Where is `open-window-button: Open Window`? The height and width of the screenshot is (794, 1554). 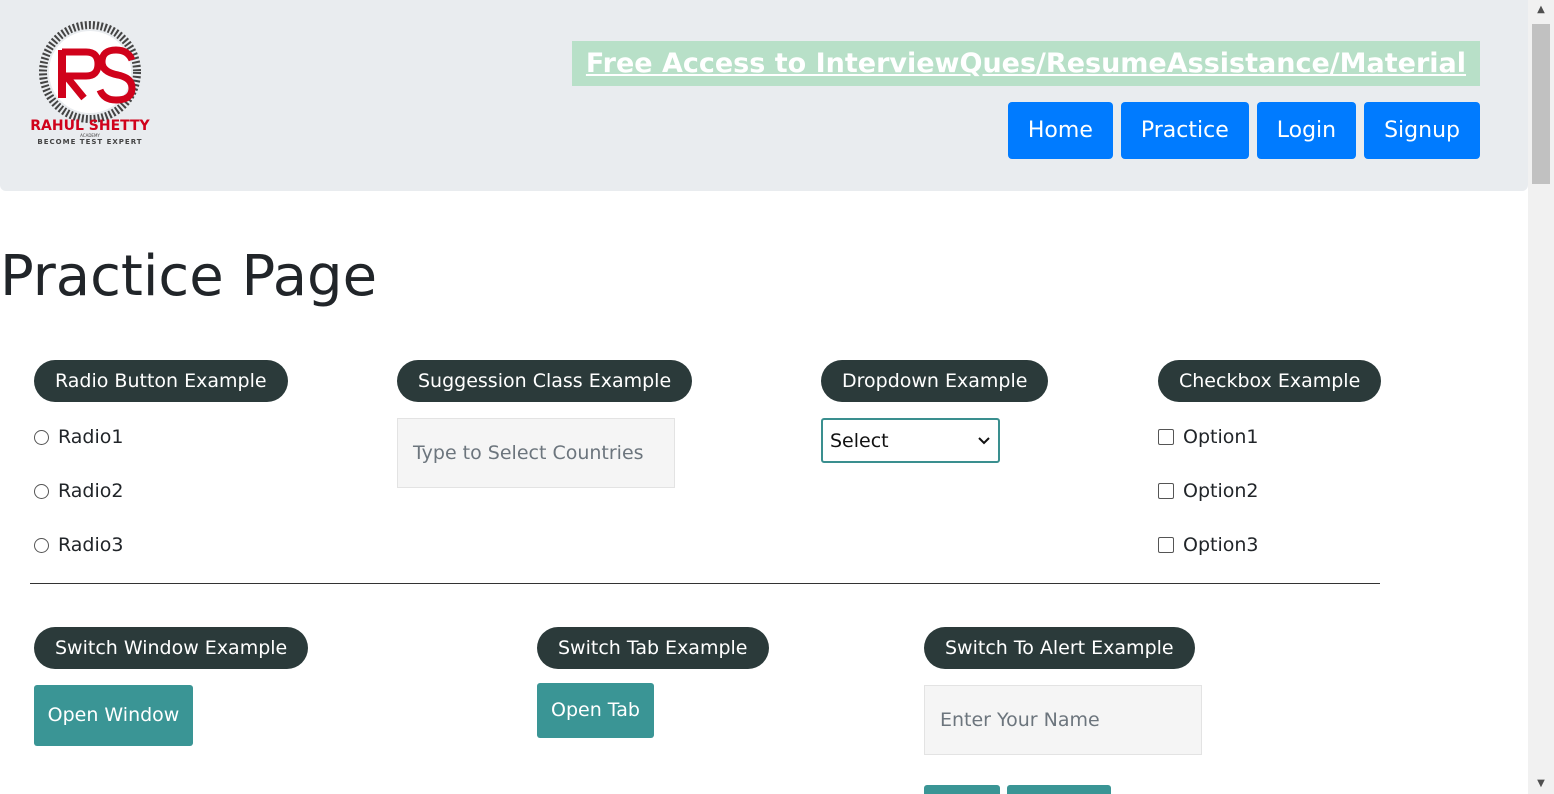 open-window-button: Open Window is located at coordinates (113, 715).